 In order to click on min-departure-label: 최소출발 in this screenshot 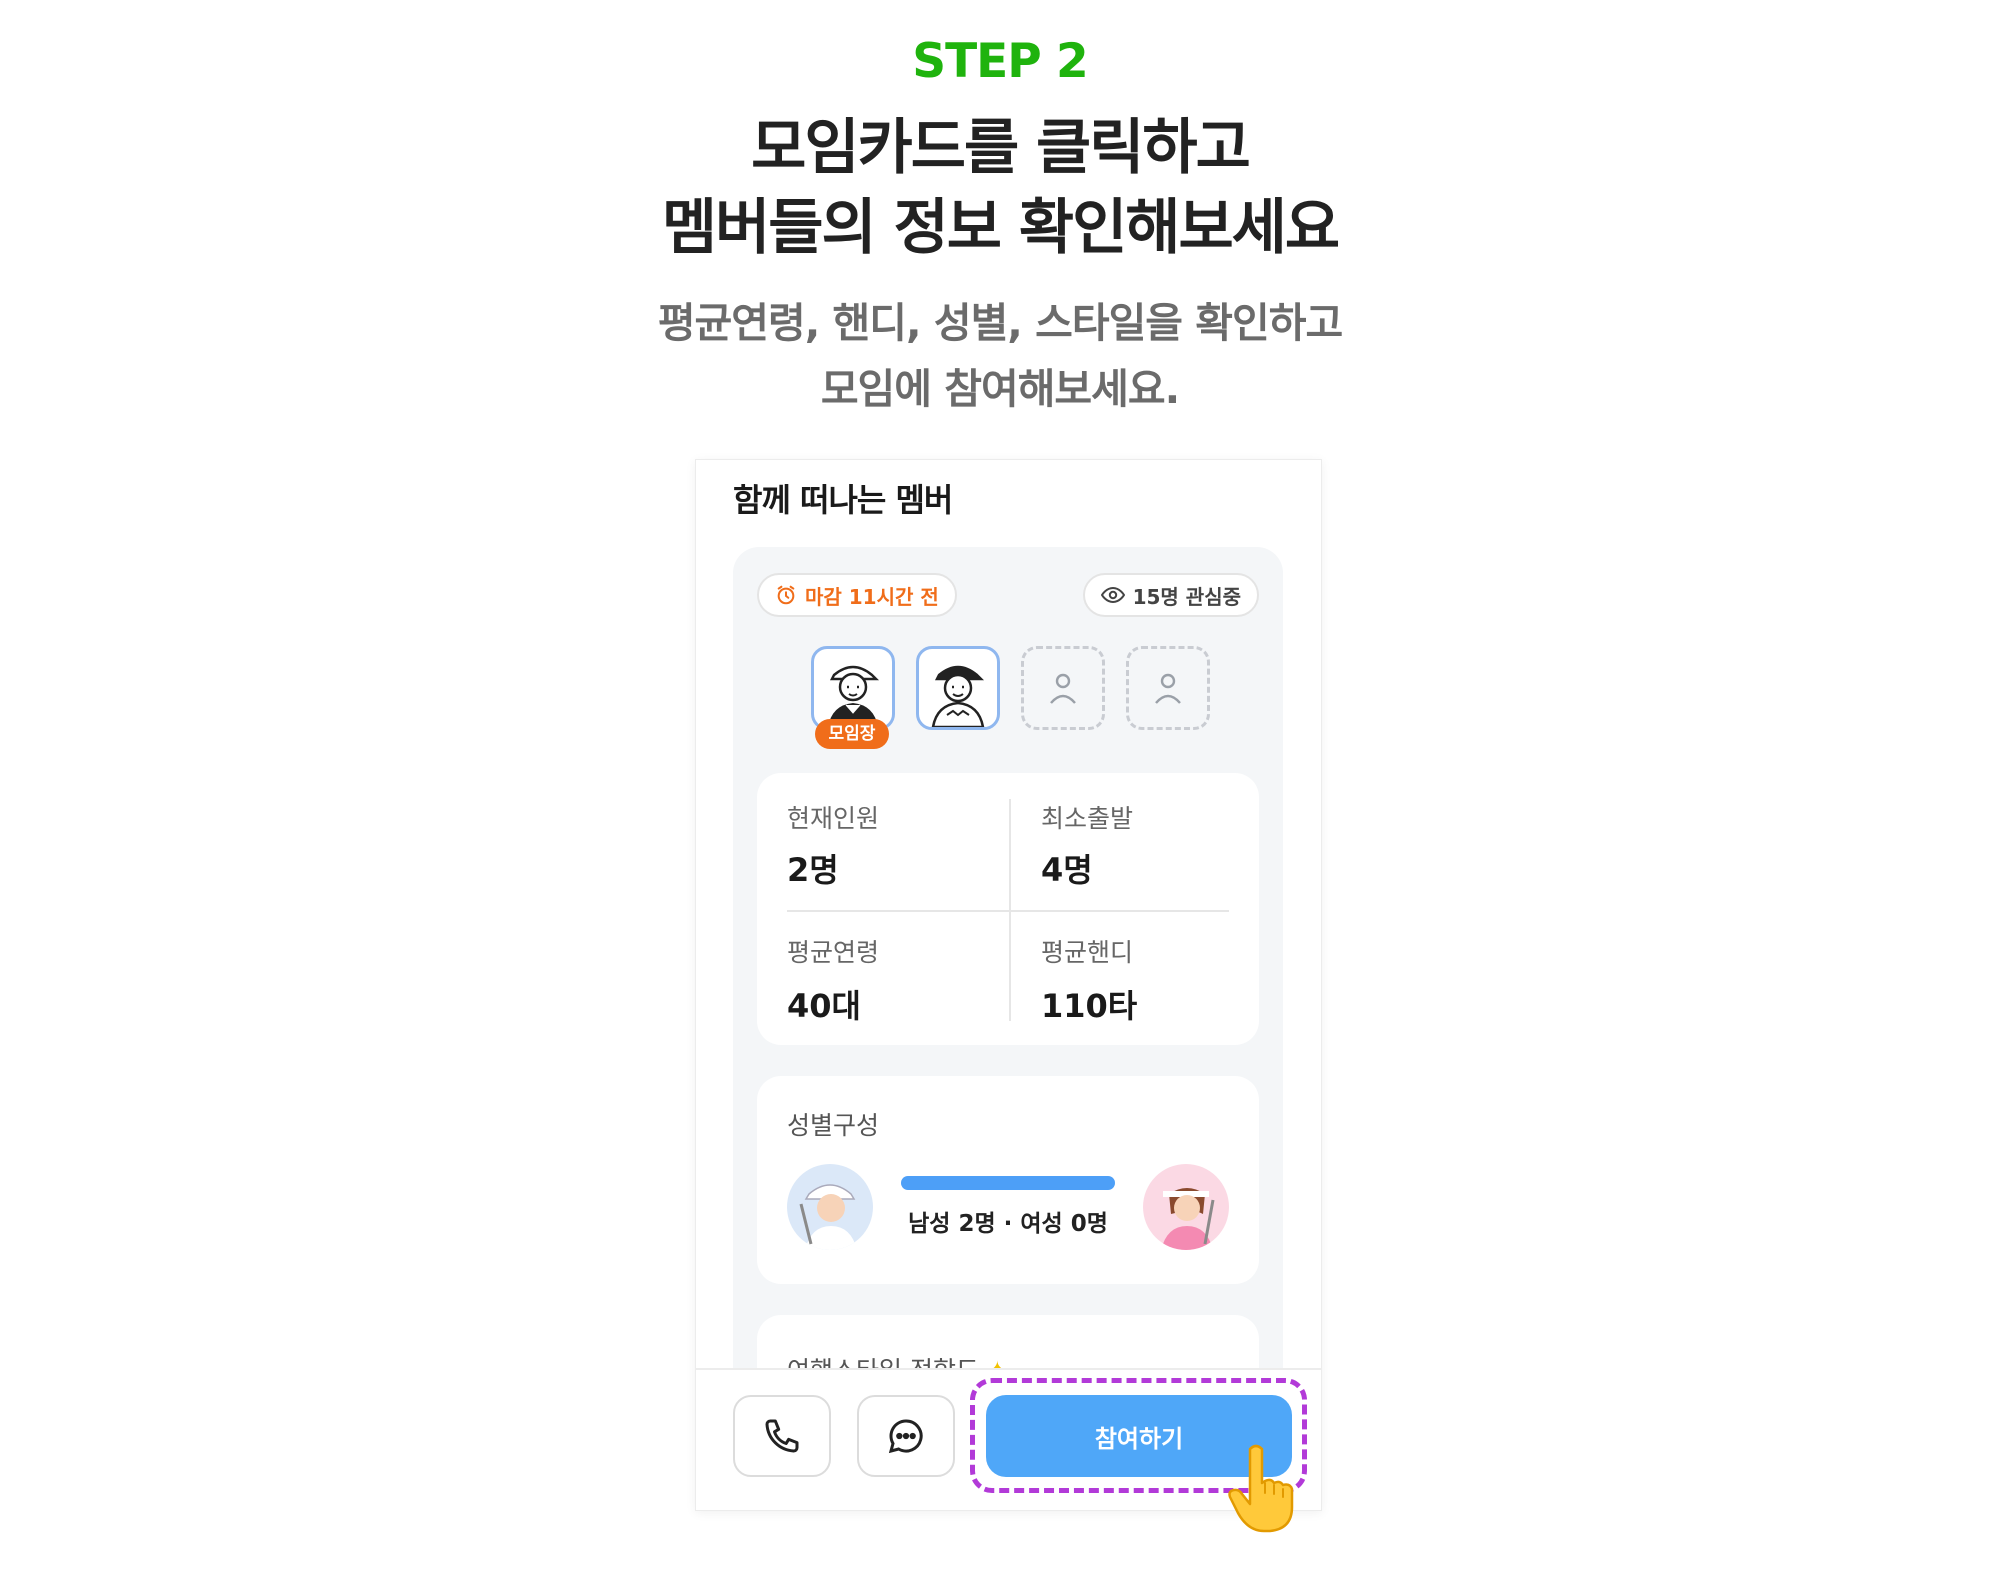, I will do `click(1087, 818)`.